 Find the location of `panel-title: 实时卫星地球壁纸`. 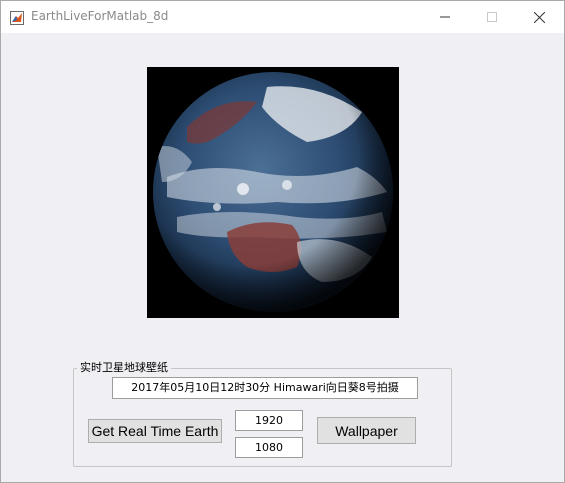

panel-title: 实时卫星地球壁纸 is located at coordinates (124, 368).